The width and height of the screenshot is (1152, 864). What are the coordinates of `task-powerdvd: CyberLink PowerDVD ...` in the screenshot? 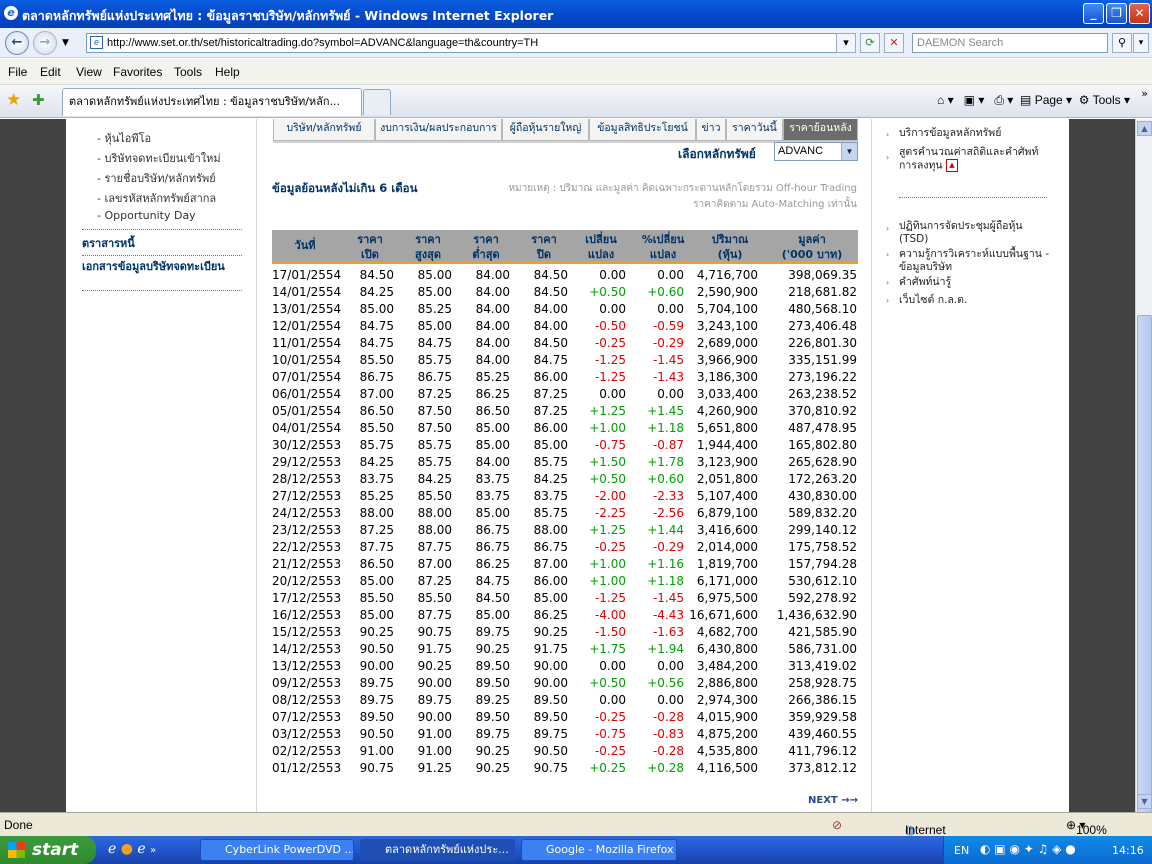 It's located at (277, 850).